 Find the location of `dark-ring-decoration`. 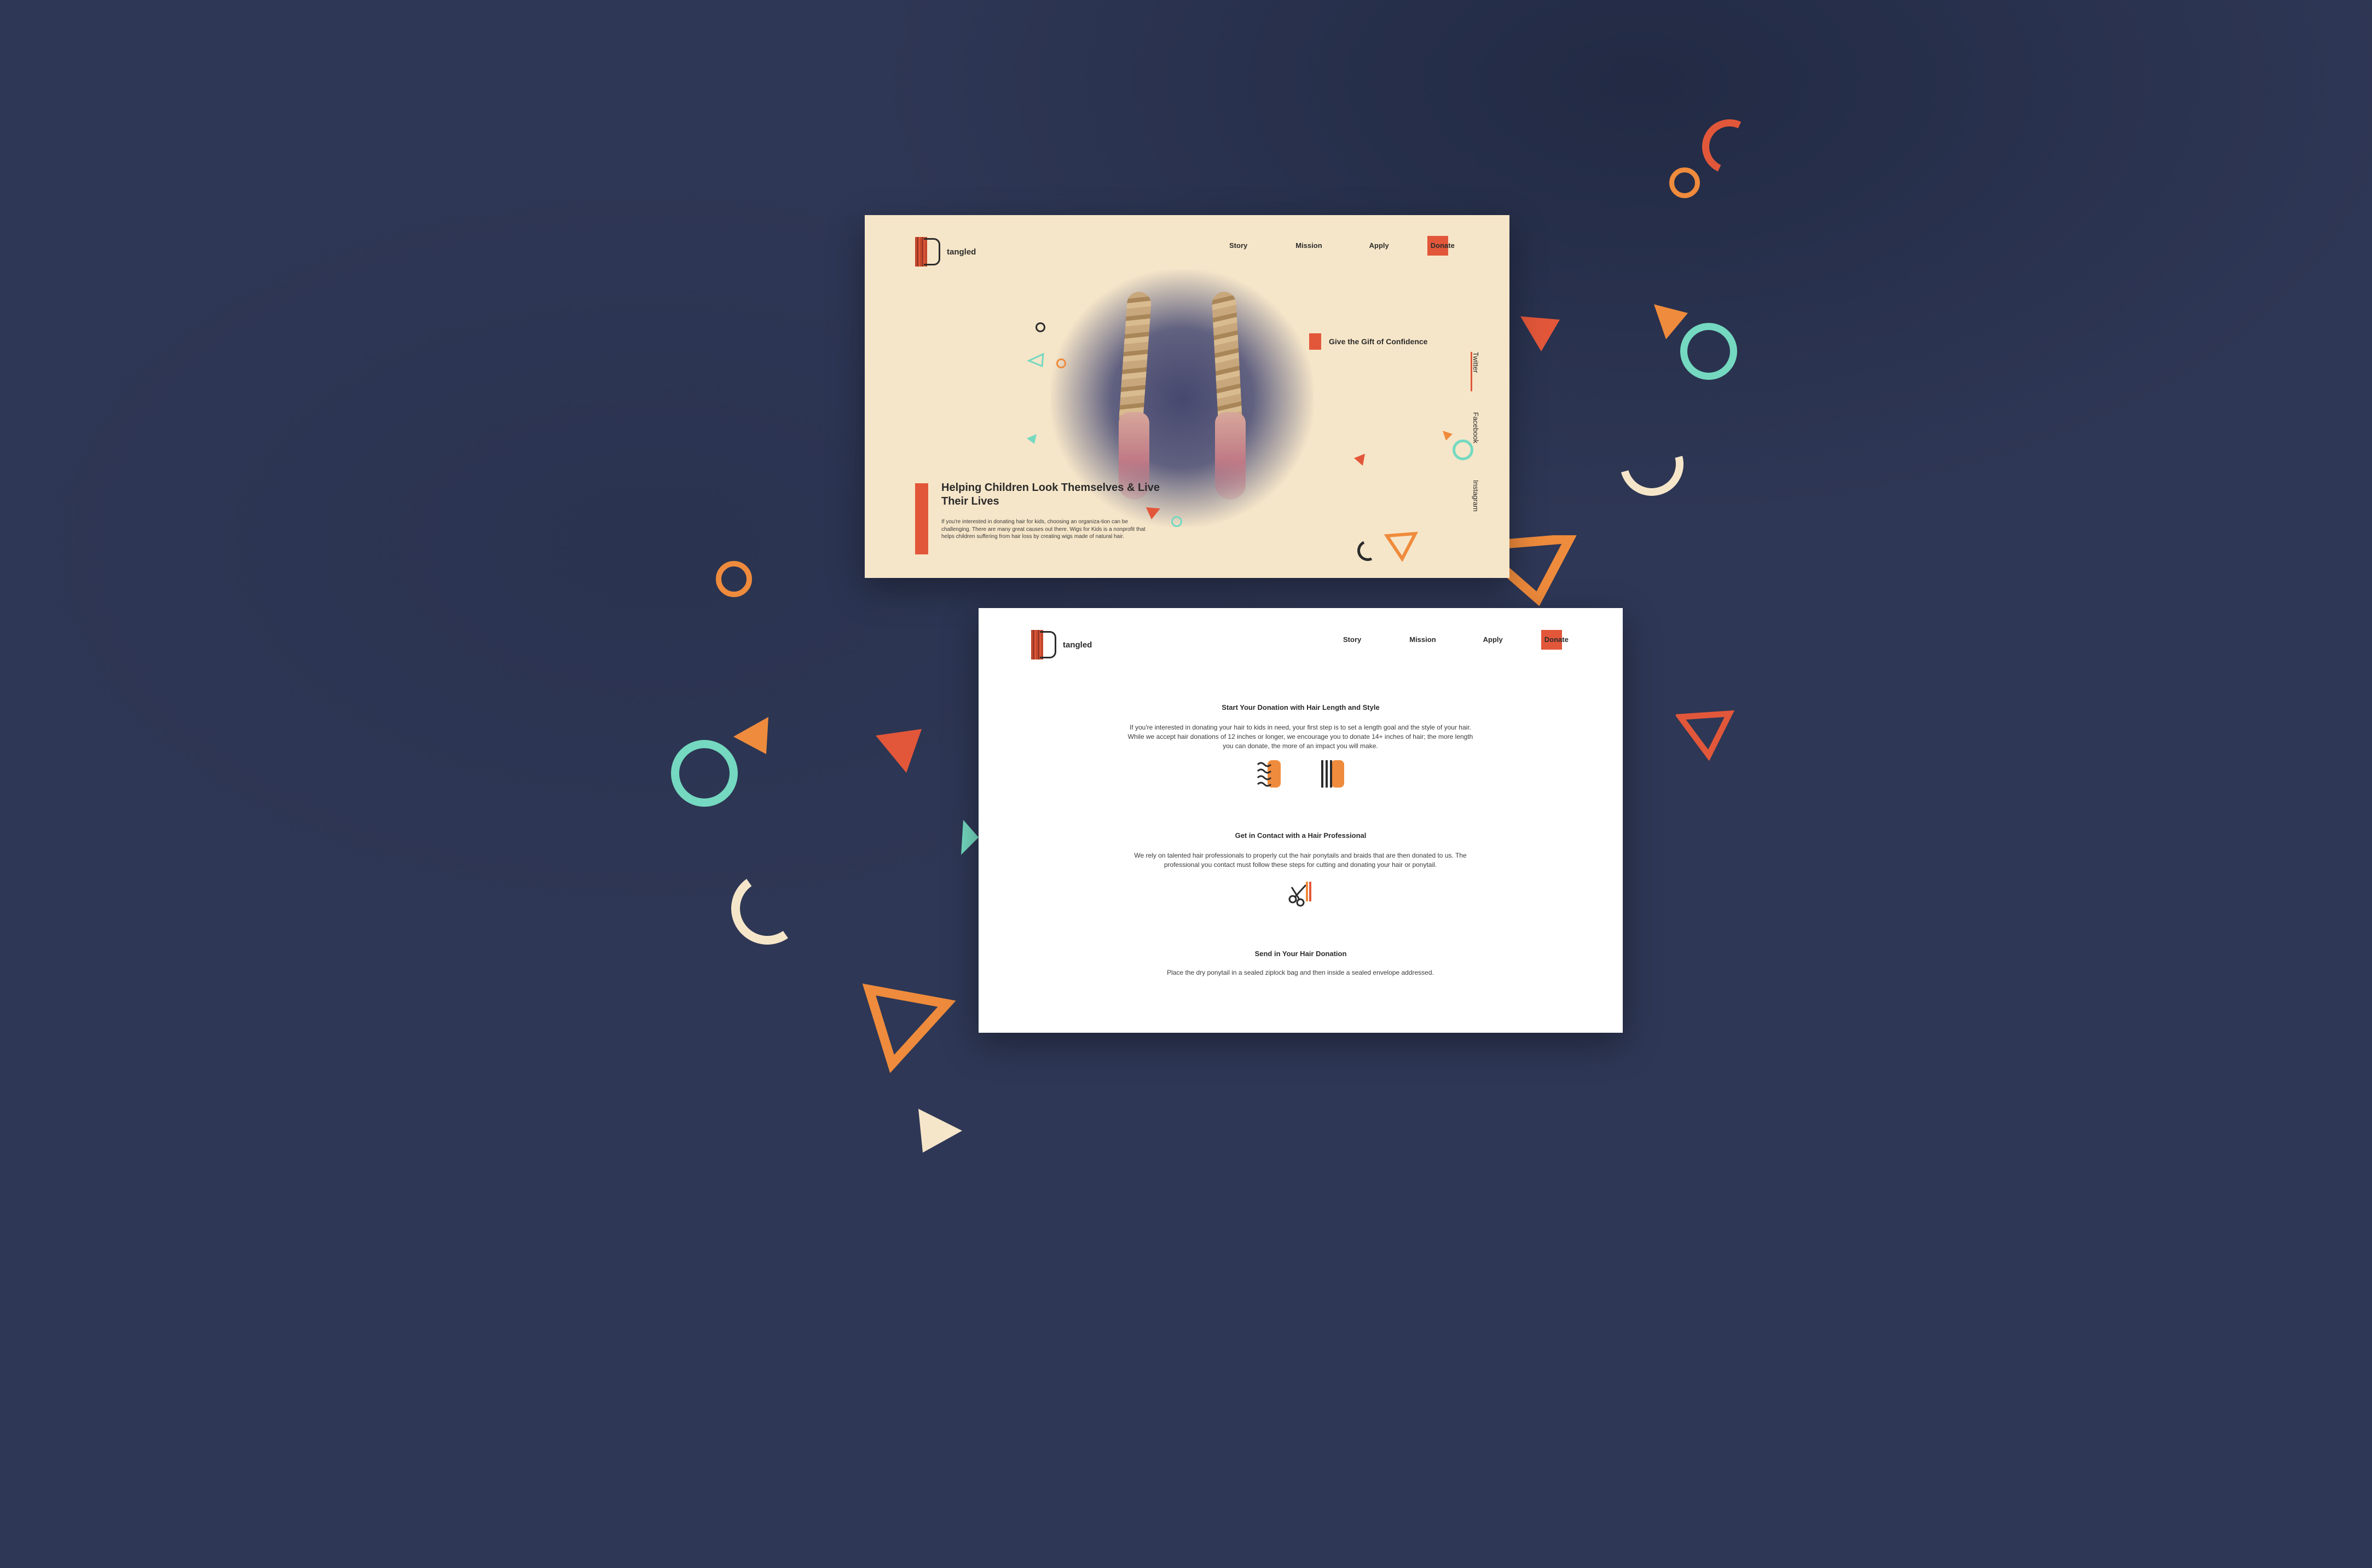

dark-ring-decoration is located at coordinates (1040, 327).